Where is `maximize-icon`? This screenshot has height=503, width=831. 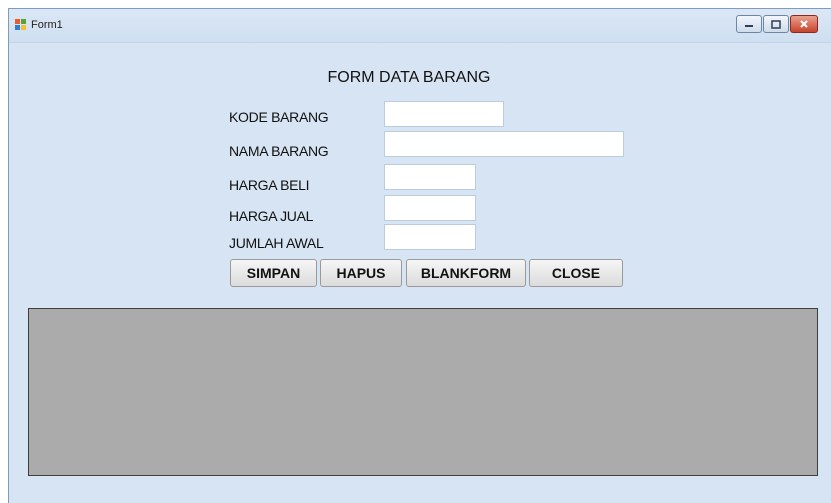 maximize-icon is located at coordinates (776, 24).